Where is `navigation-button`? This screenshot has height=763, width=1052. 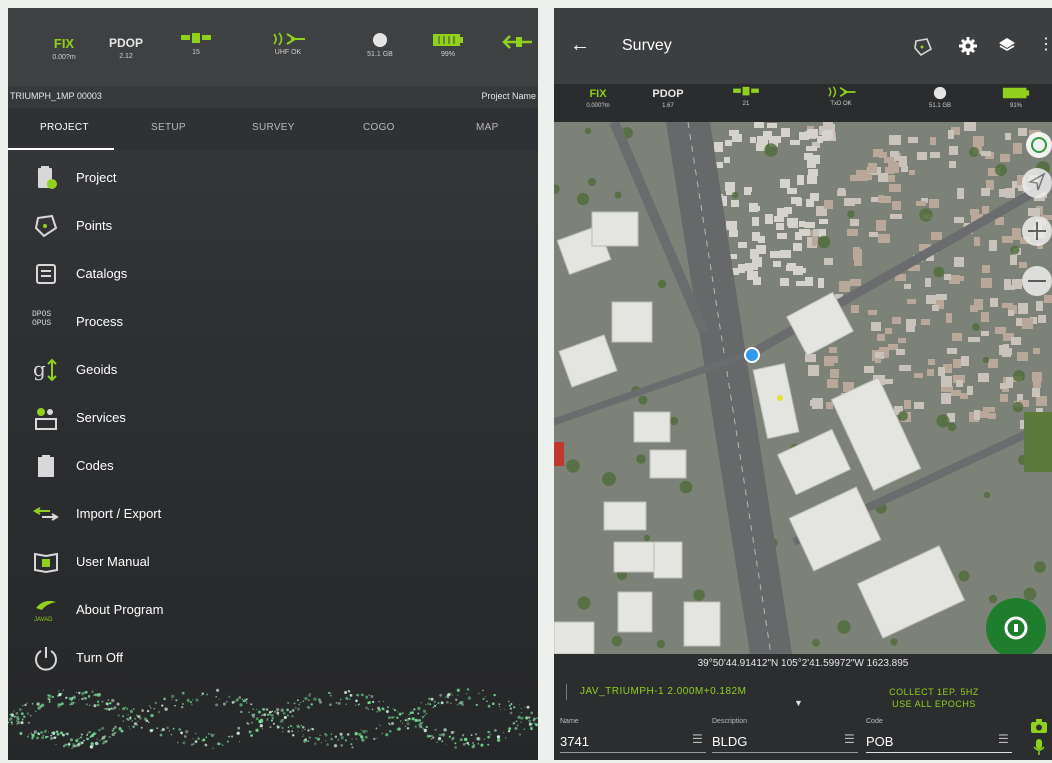
navigation-button is located at coordinates (1037, 183).